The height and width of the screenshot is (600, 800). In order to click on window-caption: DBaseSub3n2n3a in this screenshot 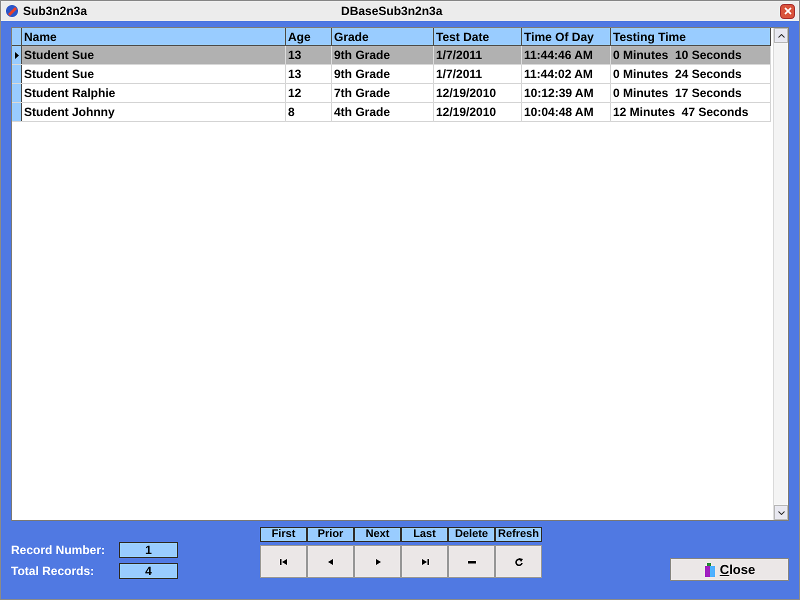, I will do `click(391, 11)`.